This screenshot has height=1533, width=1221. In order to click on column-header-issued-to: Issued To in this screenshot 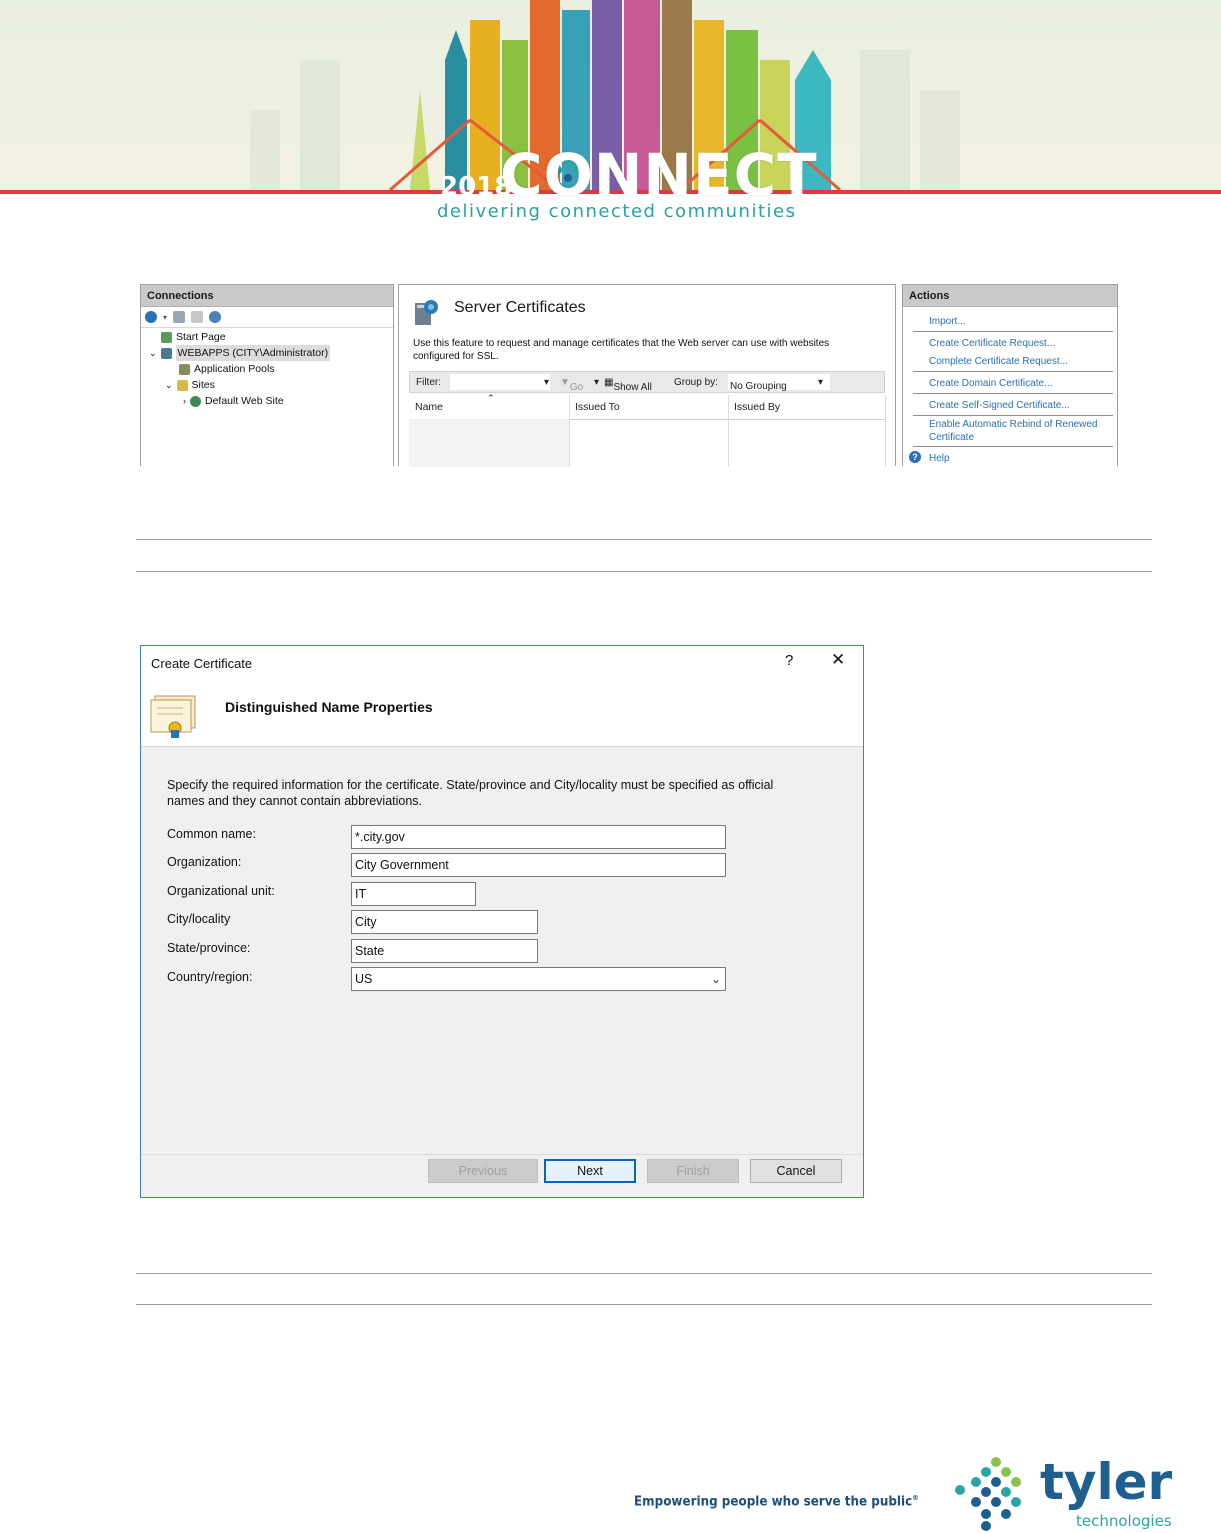, I will do `click(597, 407)`.